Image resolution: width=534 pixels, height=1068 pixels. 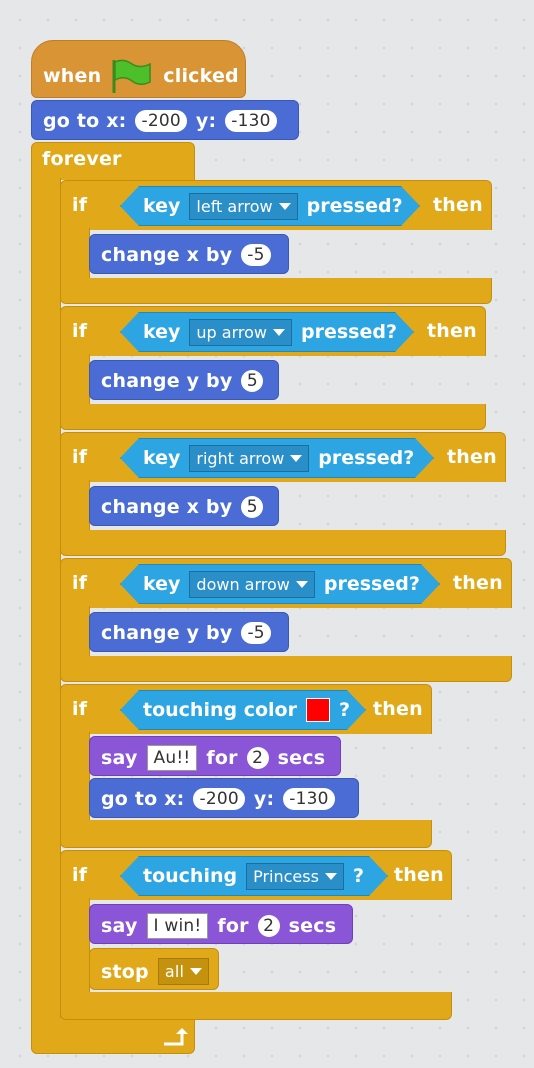 I want to click on key-pressed-condition-2: key up arrow pressed?, so click(x=267, y=332).